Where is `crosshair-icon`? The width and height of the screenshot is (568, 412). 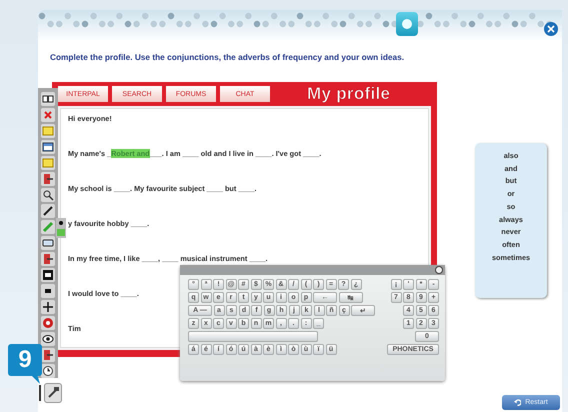 crosshair-icon is located at coordinates (48, 307).